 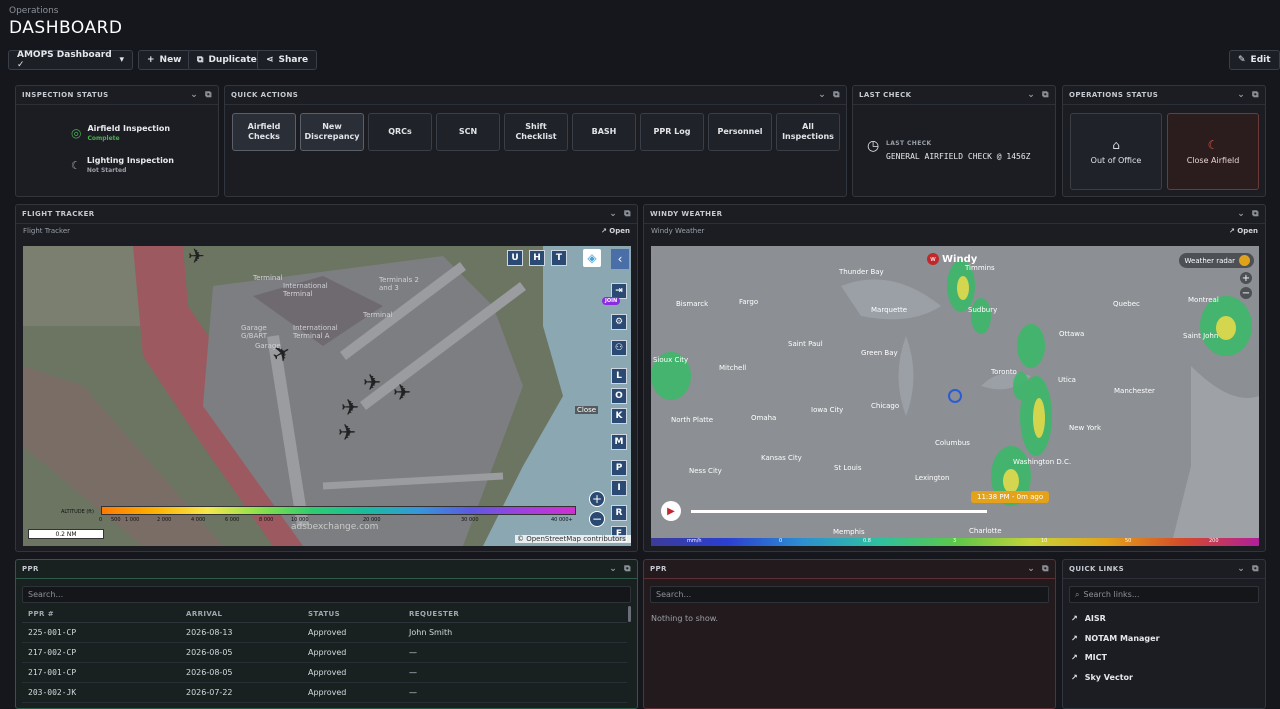 I want to click on city-label: Bismarck, so click(x=692, y=304).